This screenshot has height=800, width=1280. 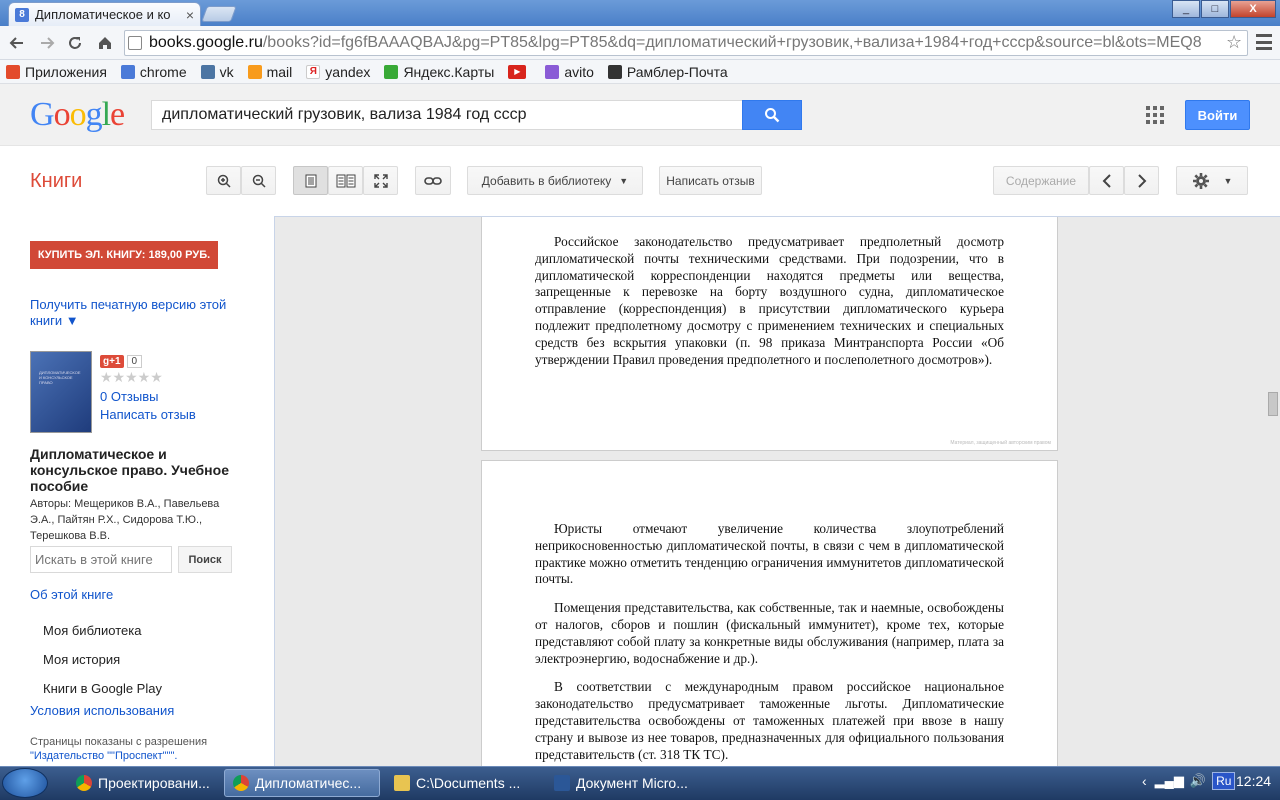 I want to click on taskbar-clock: 12:24, so click(x=1253, y=781).